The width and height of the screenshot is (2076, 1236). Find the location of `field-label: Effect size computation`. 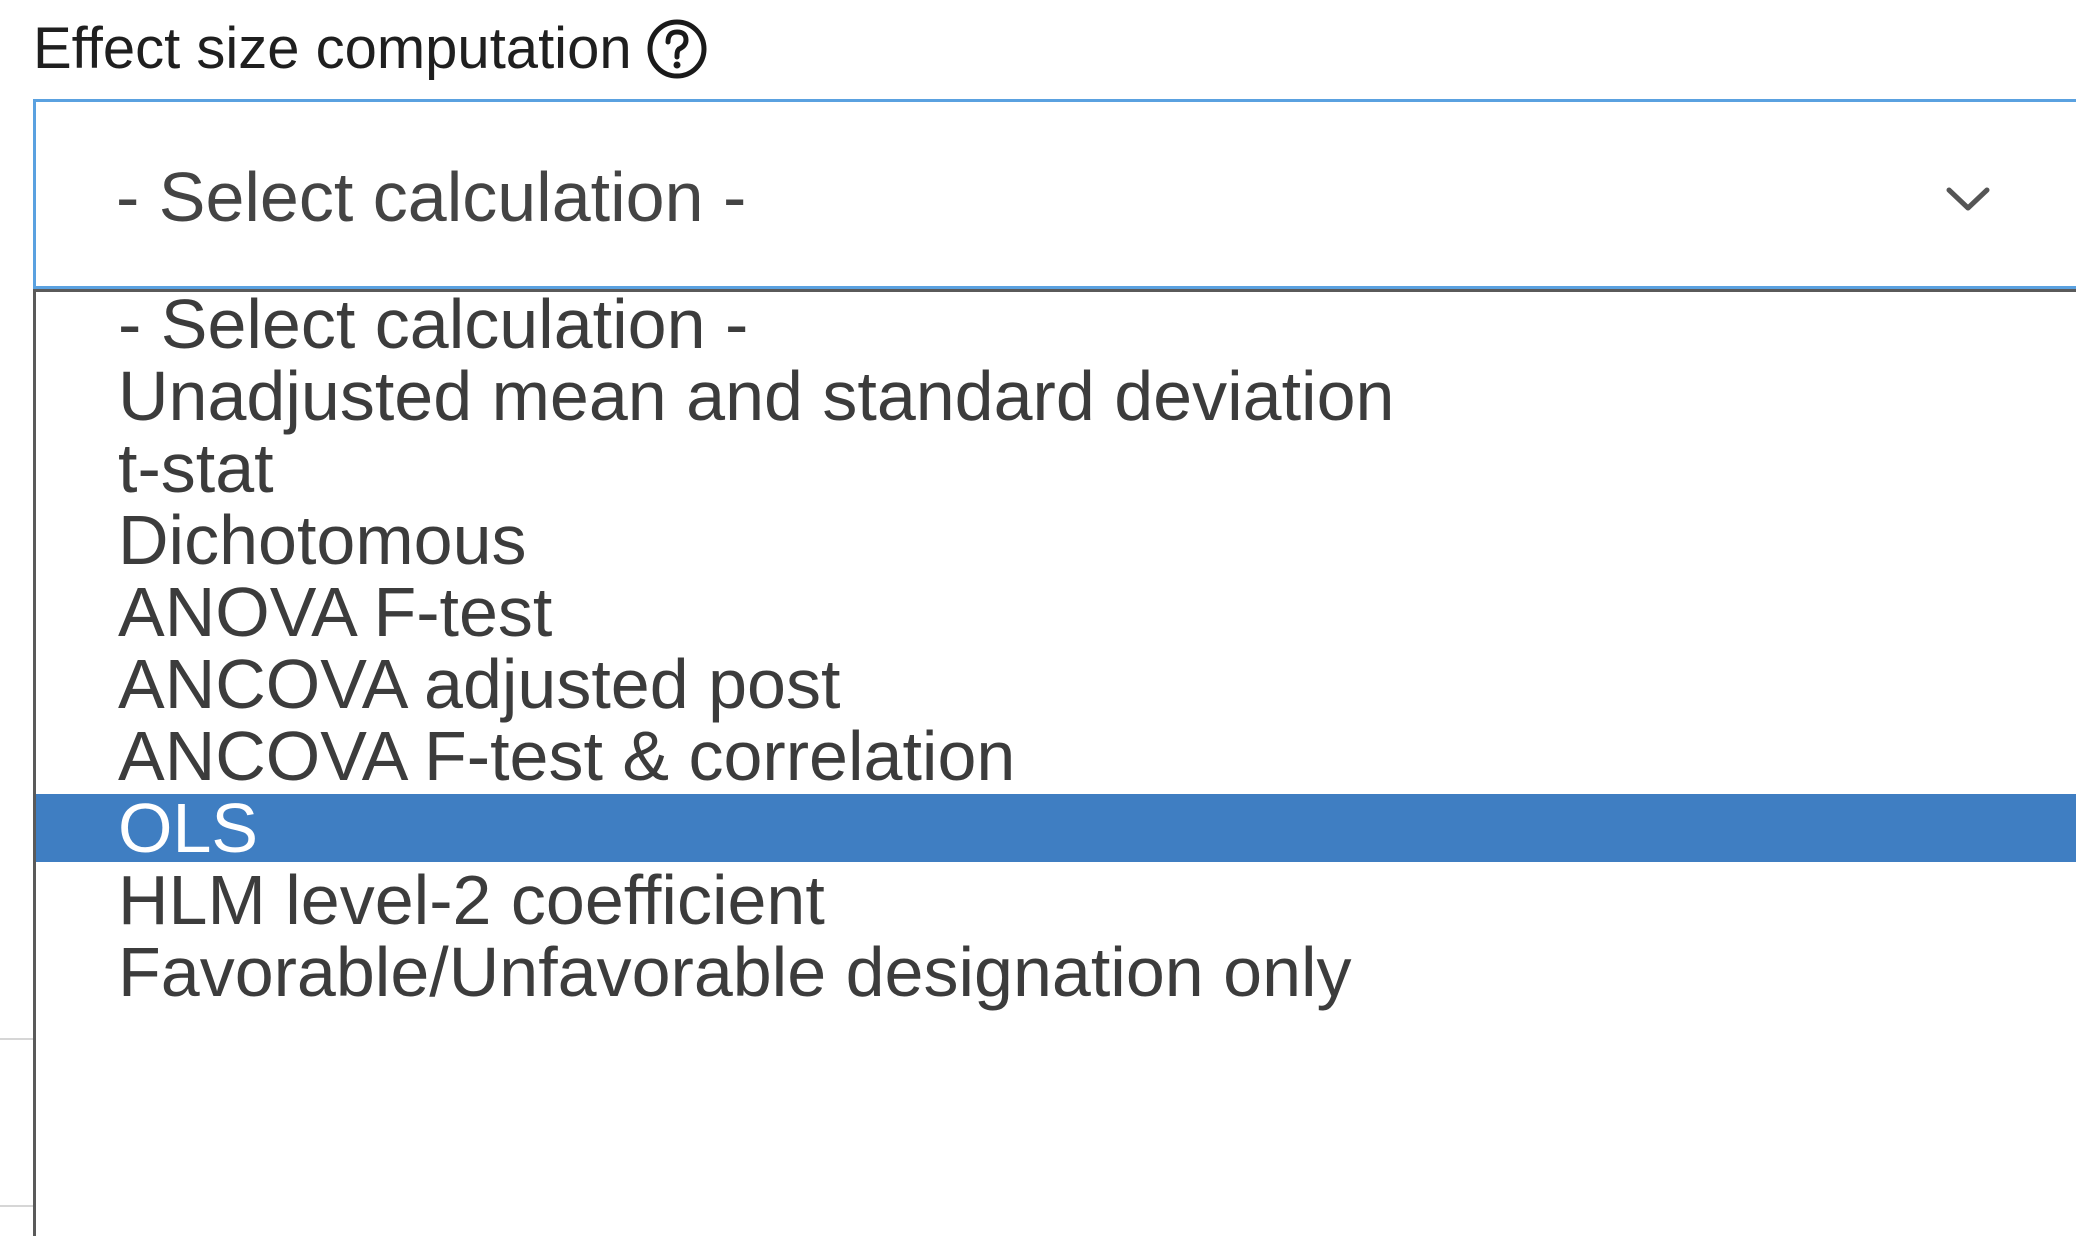

field-label: Effect size computation is located at coordinates (370, 49).